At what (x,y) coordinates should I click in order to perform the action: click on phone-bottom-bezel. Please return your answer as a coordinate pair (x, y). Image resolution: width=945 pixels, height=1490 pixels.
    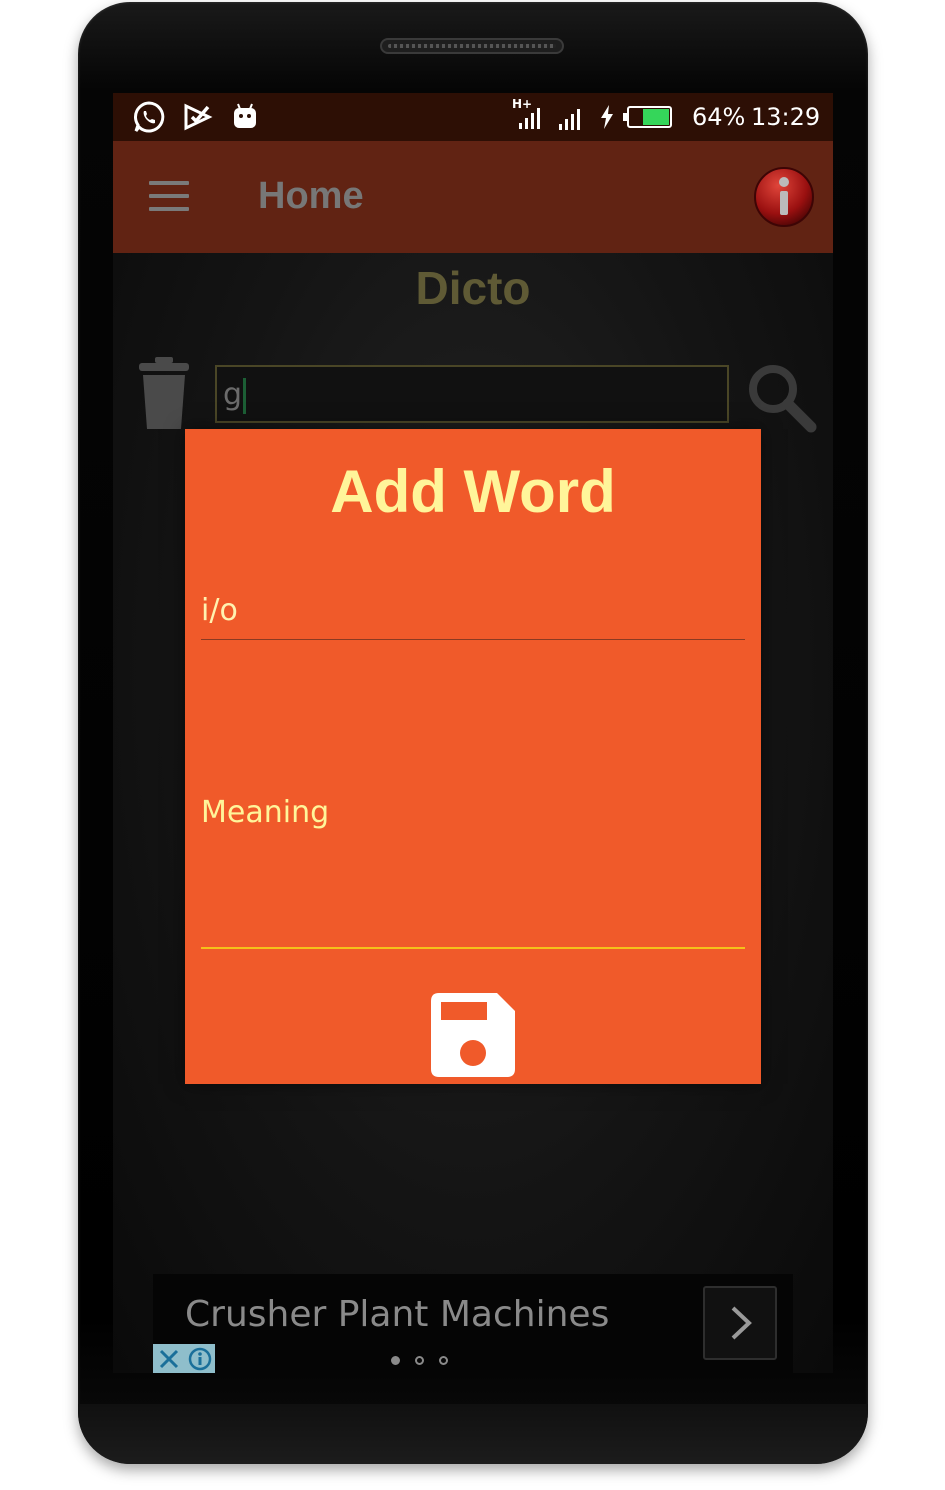
    Looking at the image, I should click on (473, 1434).